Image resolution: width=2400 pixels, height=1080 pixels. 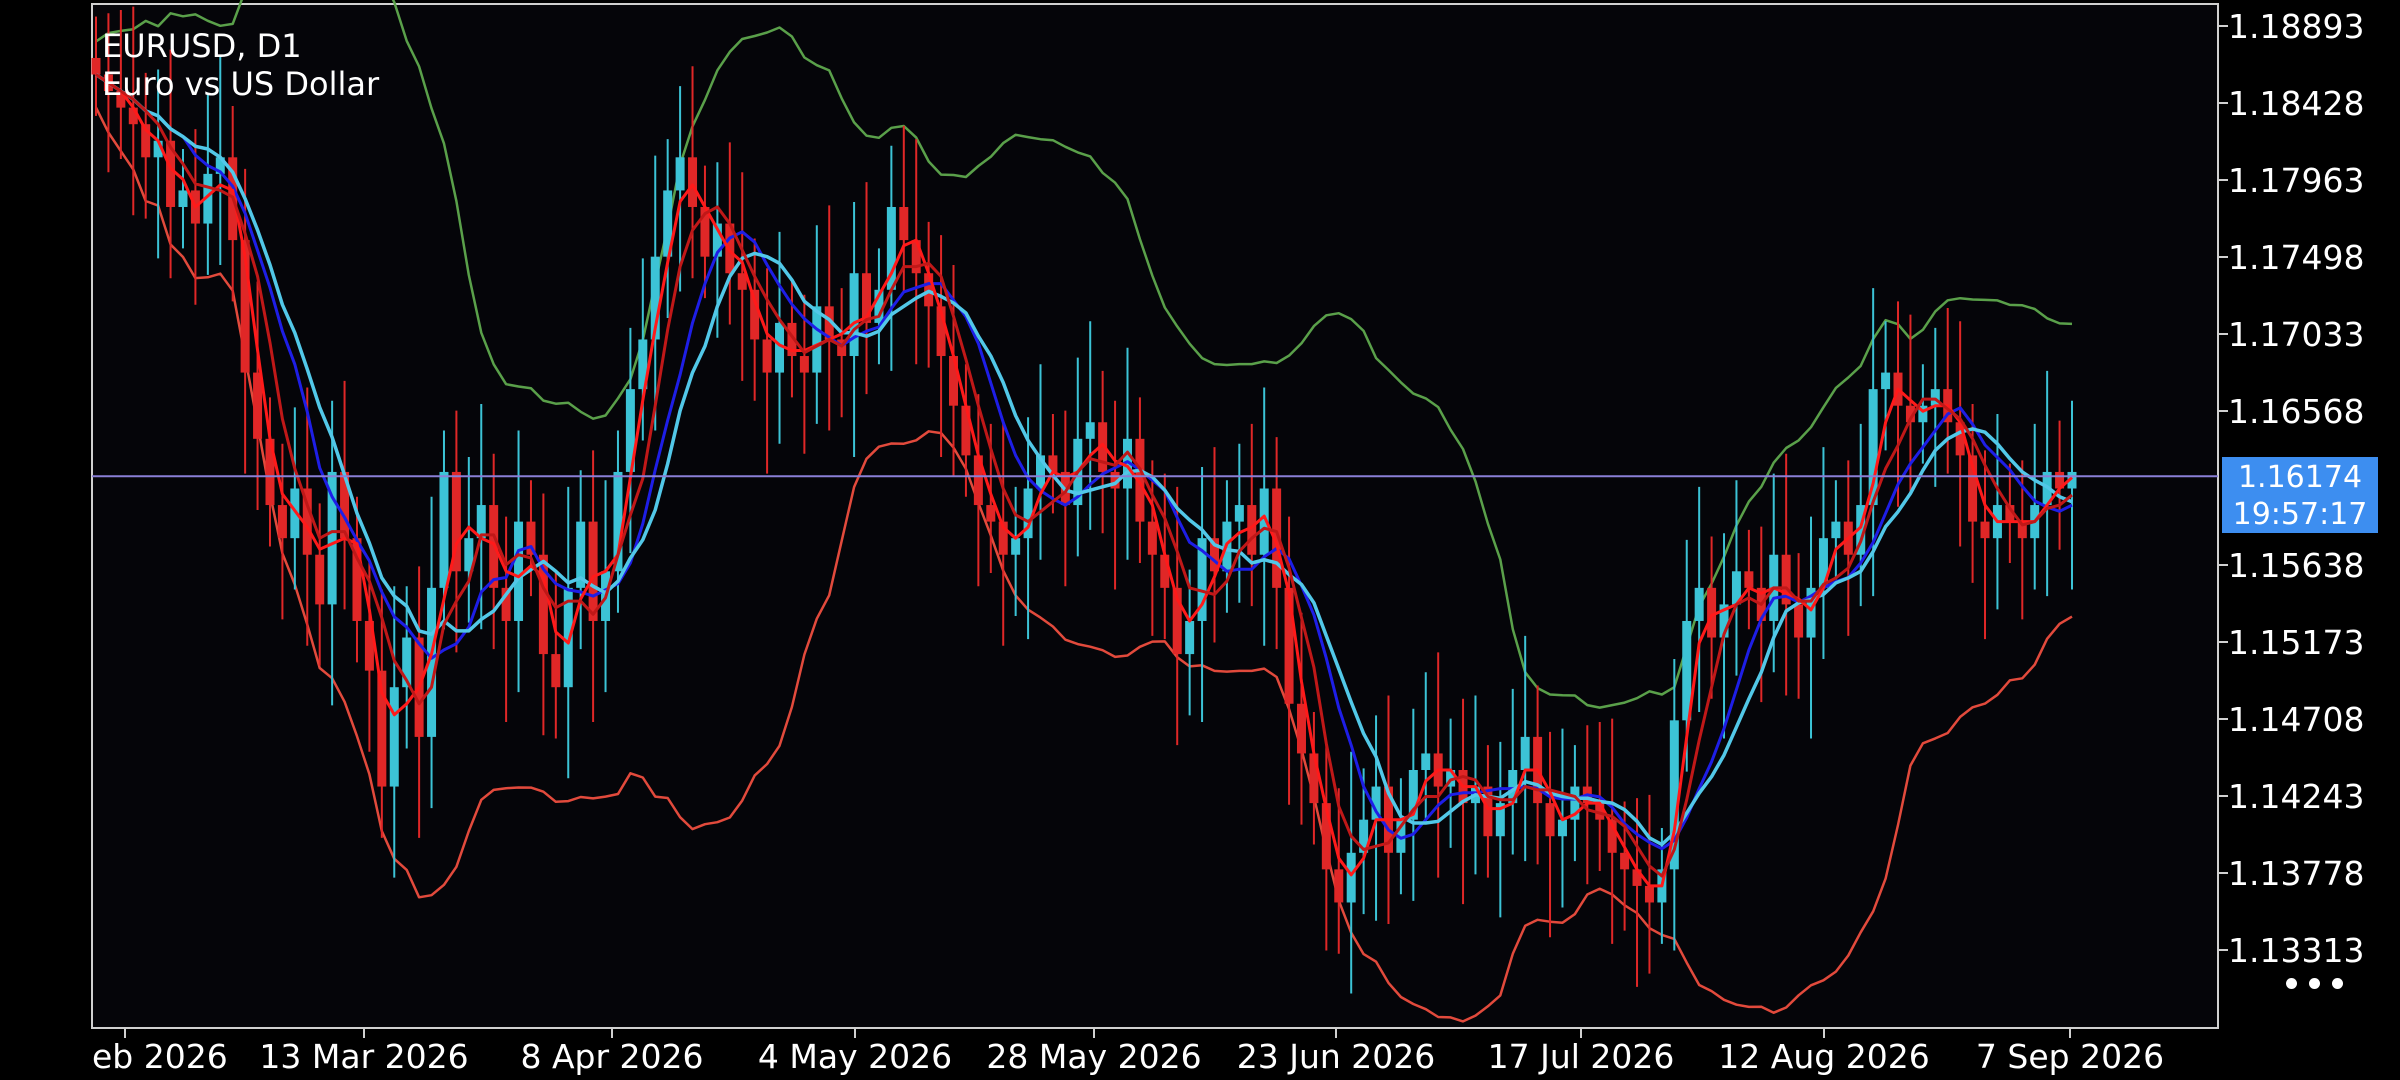 I want to click on y-tick-label: 1.13778, so click(x=2296, y=873).